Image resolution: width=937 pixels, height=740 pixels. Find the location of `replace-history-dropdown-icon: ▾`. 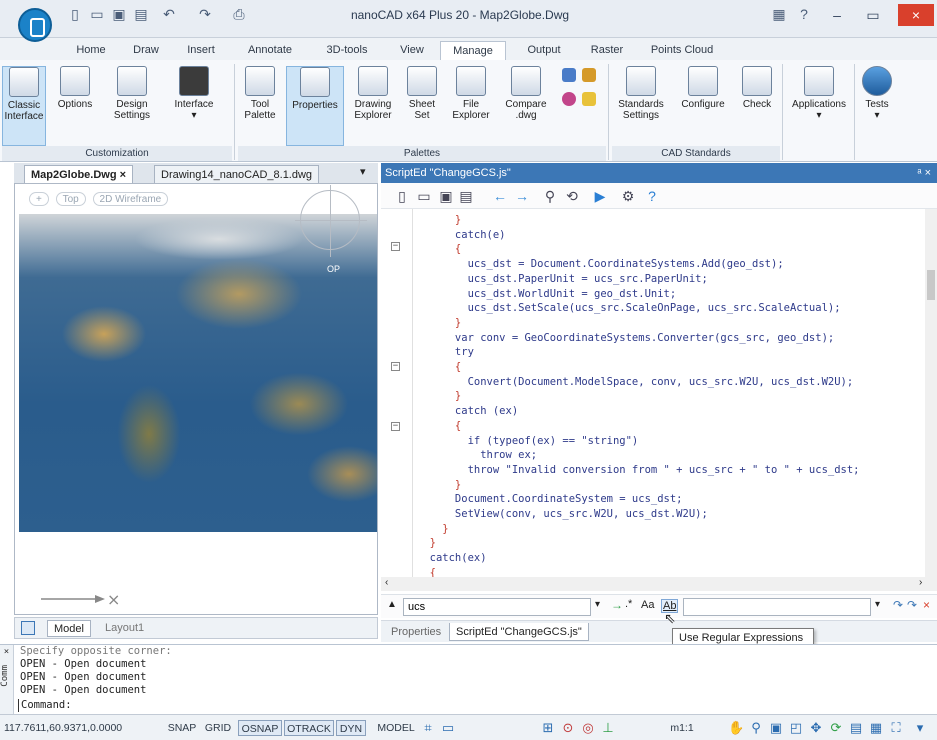

replace-history-dropdown-icon: ▾ is located at coordinates (877, 604).